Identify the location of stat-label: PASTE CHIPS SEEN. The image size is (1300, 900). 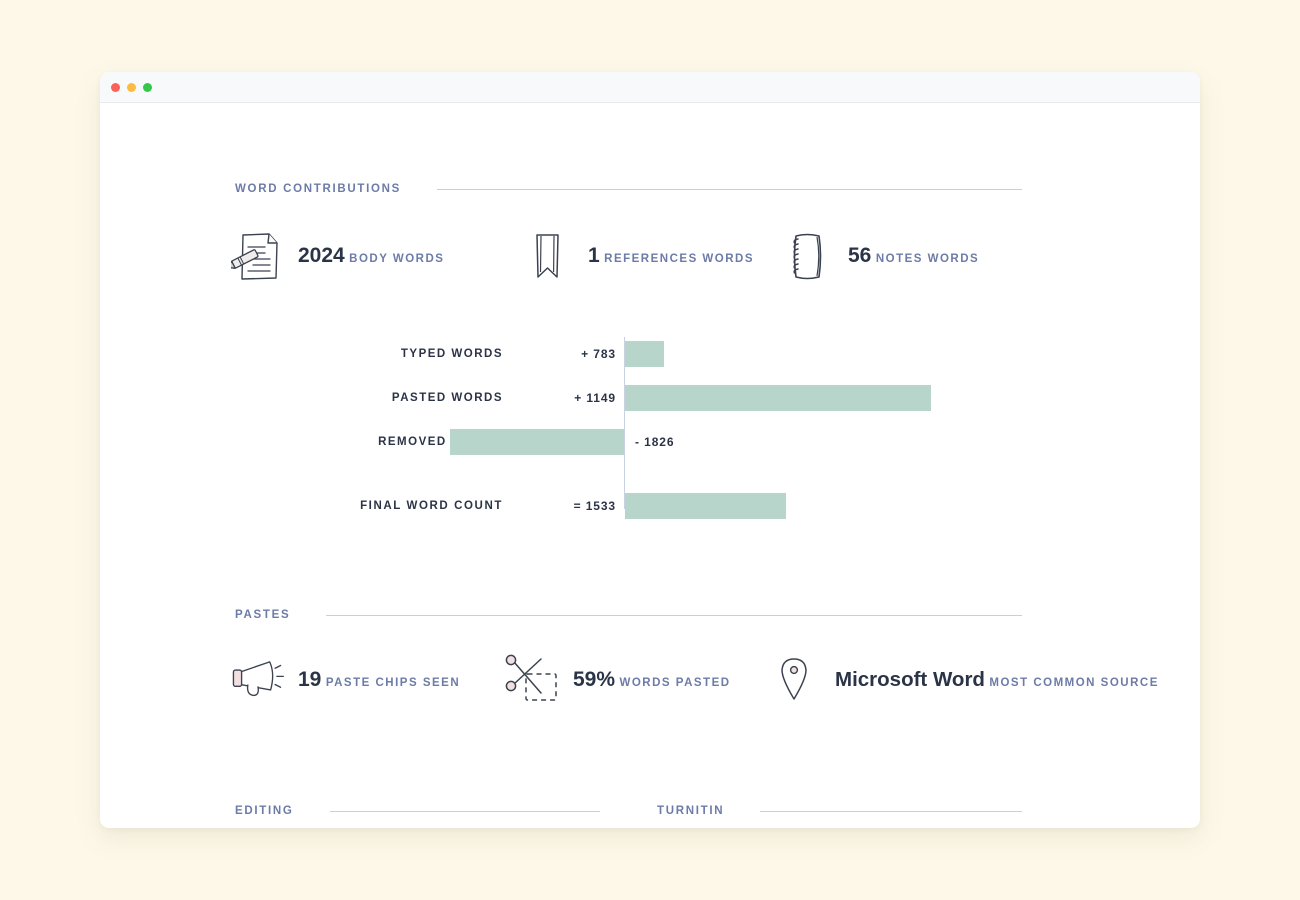
(393, 683).